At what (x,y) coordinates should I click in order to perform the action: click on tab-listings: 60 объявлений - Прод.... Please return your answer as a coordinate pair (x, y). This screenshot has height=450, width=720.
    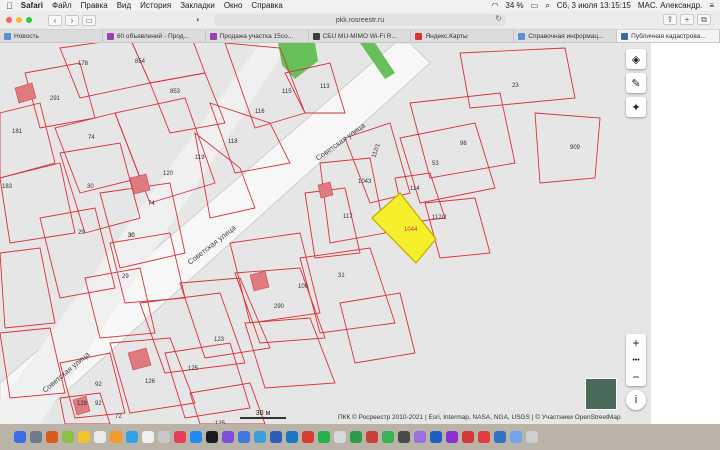
    Looking at the image, I should click on (154, 36).